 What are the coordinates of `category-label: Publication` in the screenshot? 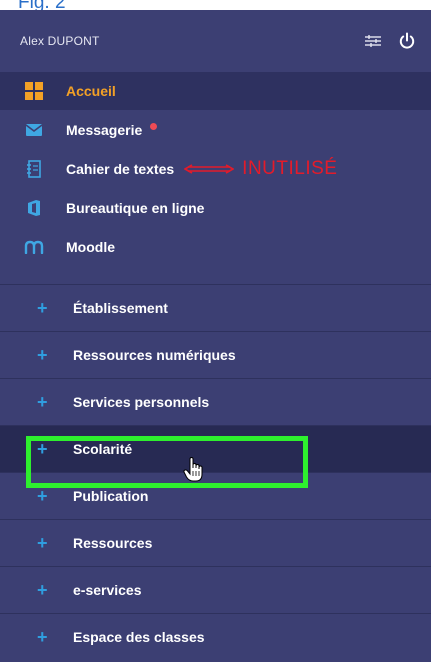 It's located at (111, 496).